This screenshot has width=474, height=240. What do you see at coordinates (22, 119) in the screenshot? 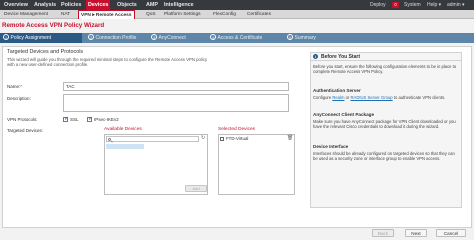
I see `vpn-protocols-label: VPN Protocols:` at bounding box center [22, 119].